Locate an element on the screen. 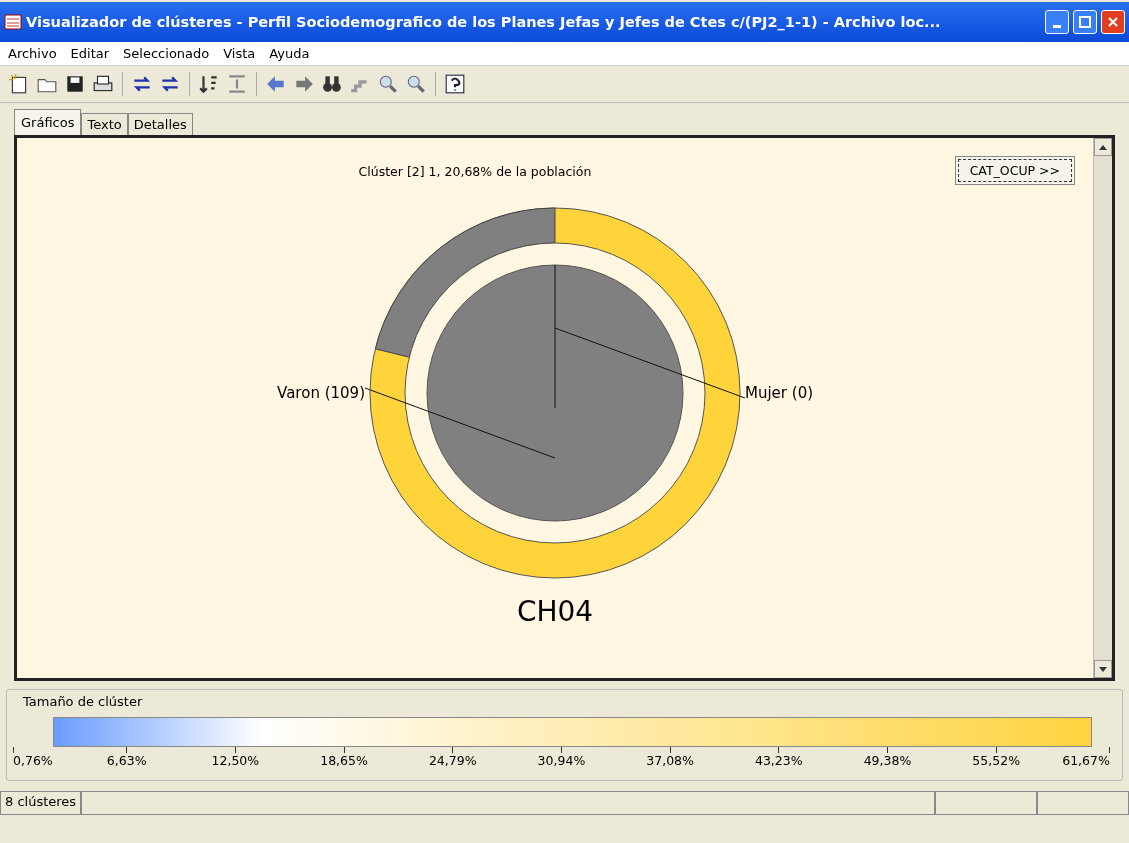 The width and height of the screenshot is (1129, 843). align-icon is located at coordinates (237, 84).